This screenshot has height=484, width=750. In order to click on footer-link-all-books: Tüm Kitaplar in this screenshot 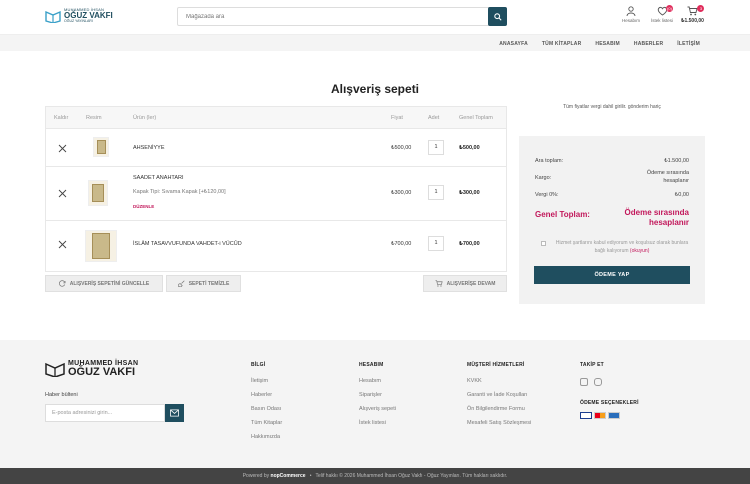, I will do `click(266, 423)`.